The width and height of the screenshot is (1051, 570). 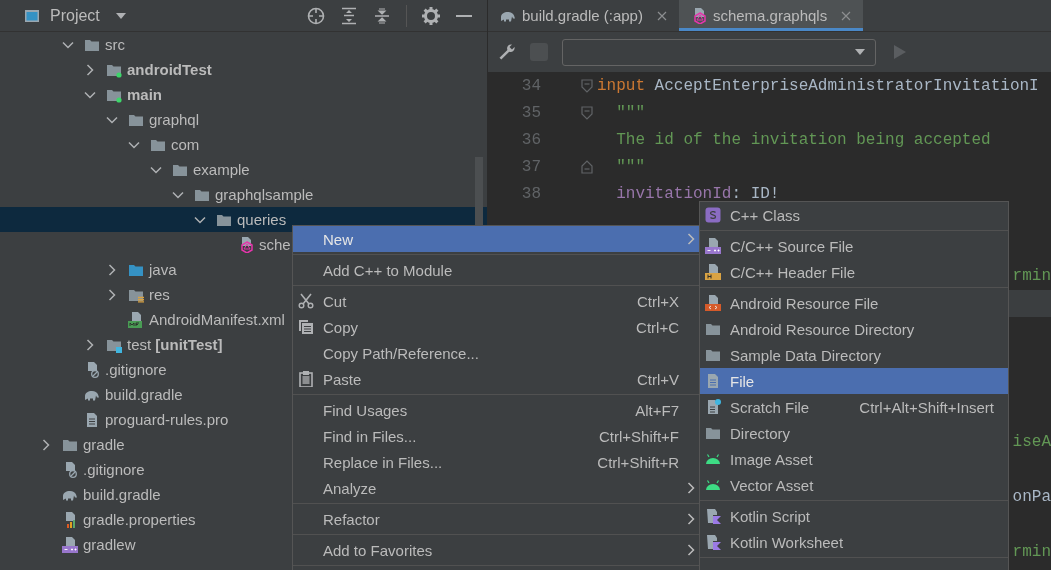 What do you see at coordinates (583, 15) in the screenshot?
I see `editor-tab: build.gradle (:app)` at bounding box center [583, 15].